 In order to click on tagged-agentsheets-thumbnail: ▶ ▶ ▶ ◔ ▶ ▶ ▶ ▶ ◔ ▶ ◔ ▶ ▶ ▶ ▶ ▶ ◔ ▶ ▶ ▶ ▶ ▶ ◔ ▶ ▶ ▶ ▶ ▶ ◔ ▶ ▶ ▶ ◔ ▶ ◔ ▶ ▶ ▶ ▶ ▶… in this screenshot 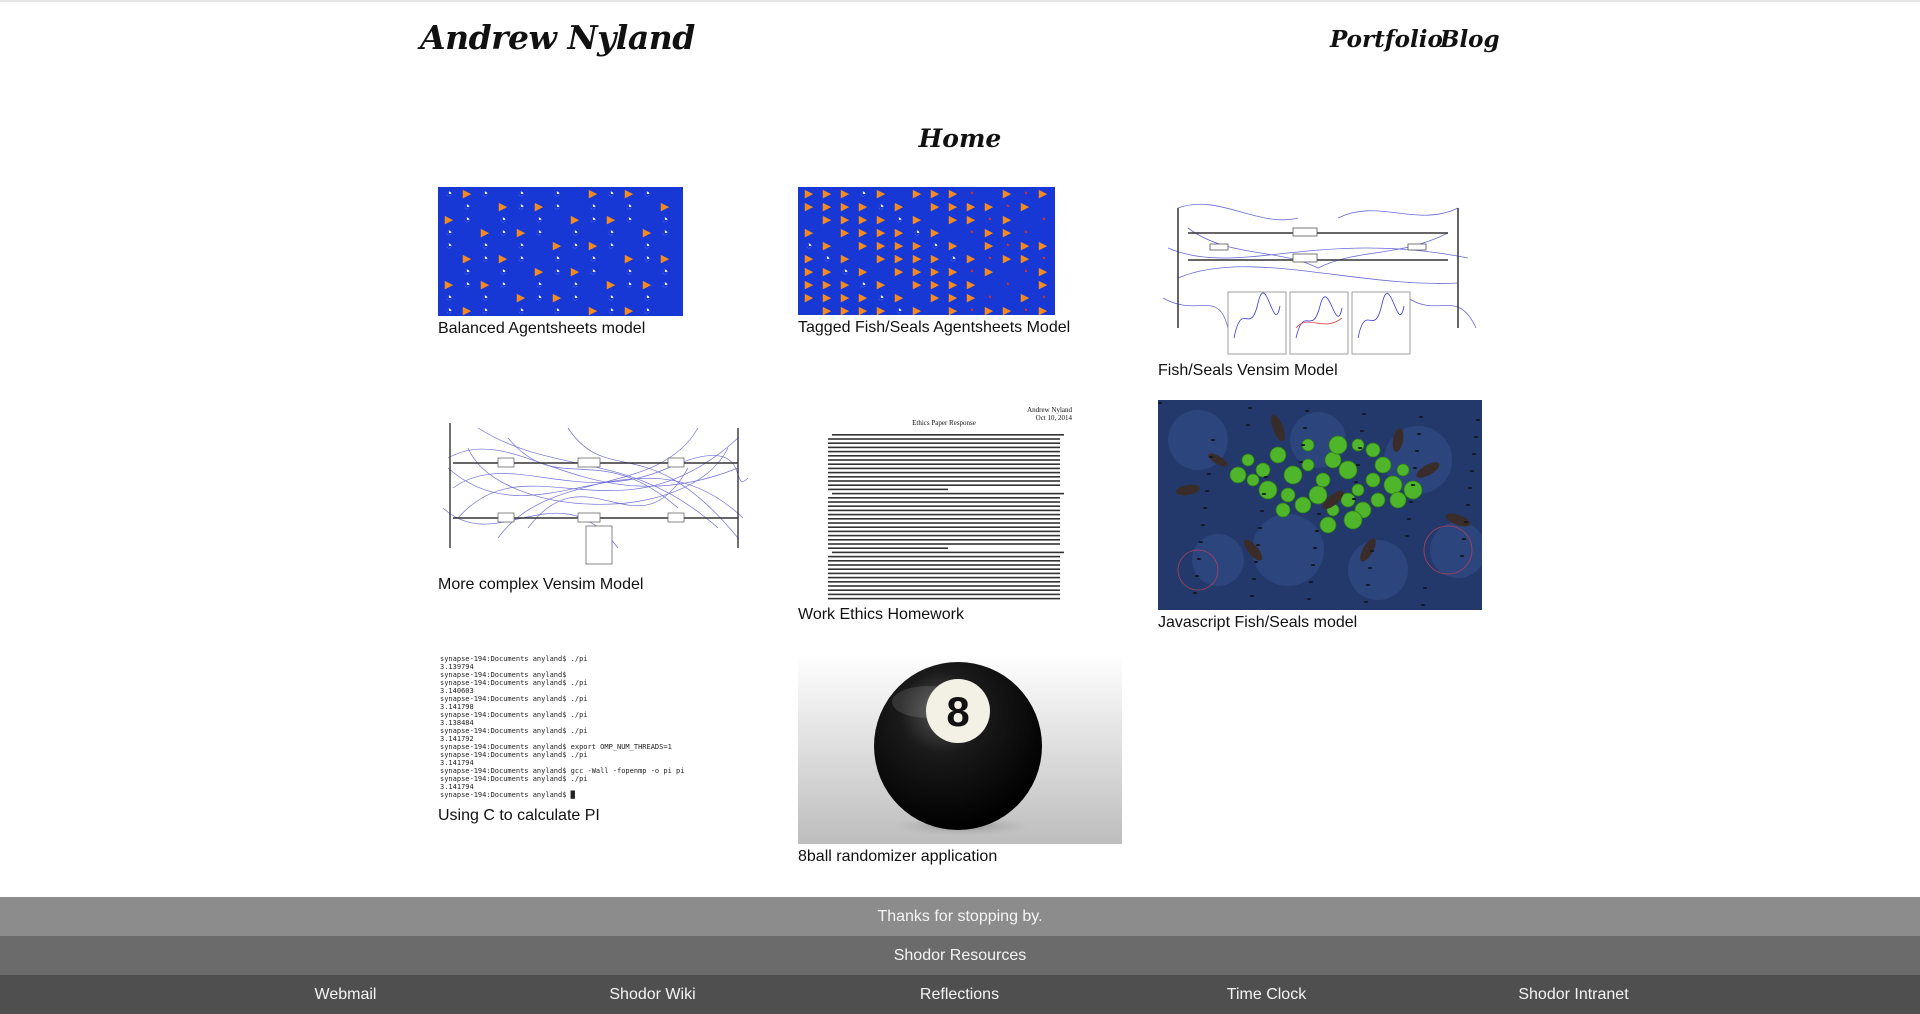, I will do `click(926, 251)`.